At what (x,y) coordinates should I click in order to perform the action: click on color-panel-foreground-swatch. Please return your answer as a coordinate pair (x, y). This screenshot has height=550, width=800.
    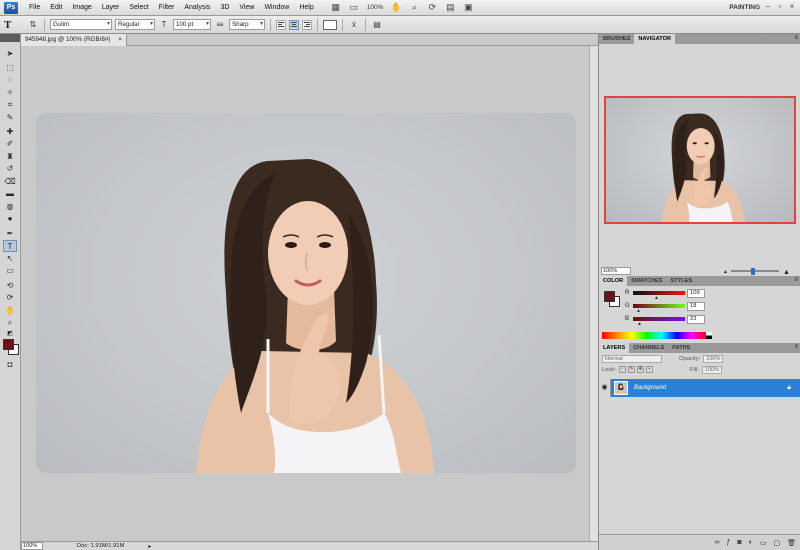
    Looking at the image, I should click on (609, 296).